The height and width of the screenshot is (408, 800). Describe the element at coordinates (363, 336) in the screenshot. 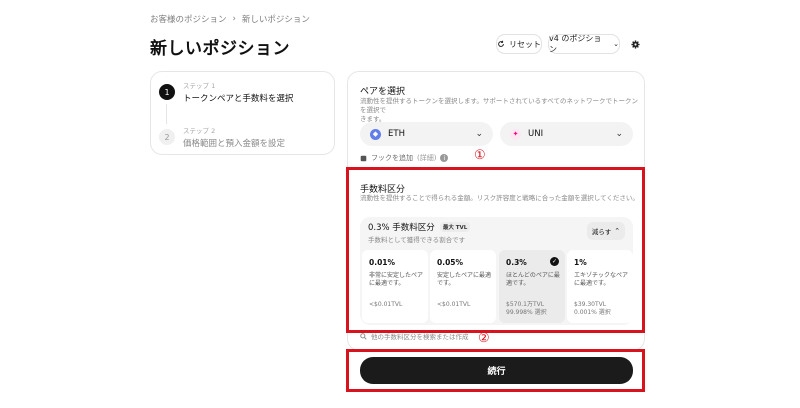

I see `search-icon` at that location.